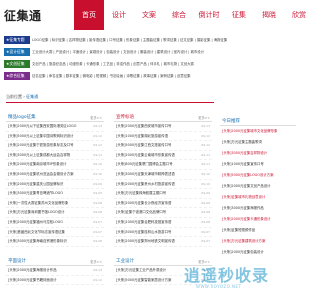 This screenshot has height=300, width=320. Describe the element at coordinates (258, 131) in the screenshot. I see `sidebar-item: [头条]2000元征集城市文化品牌形象` at that location.